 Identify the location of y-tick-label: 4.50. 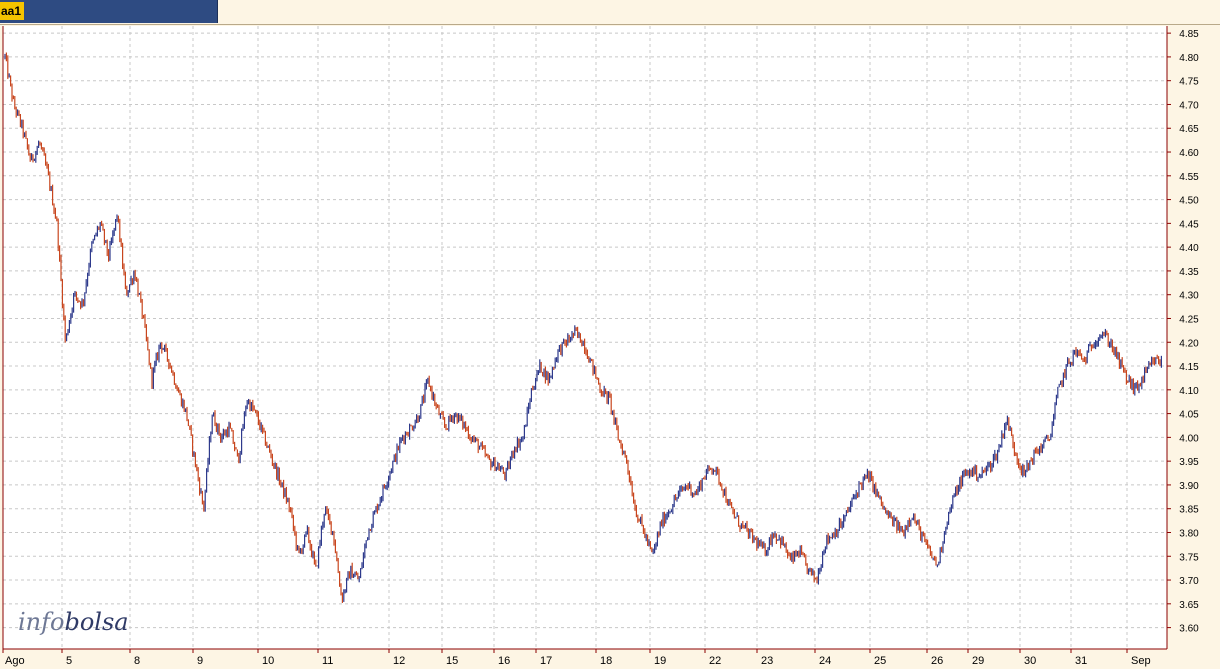
(1189, 201).